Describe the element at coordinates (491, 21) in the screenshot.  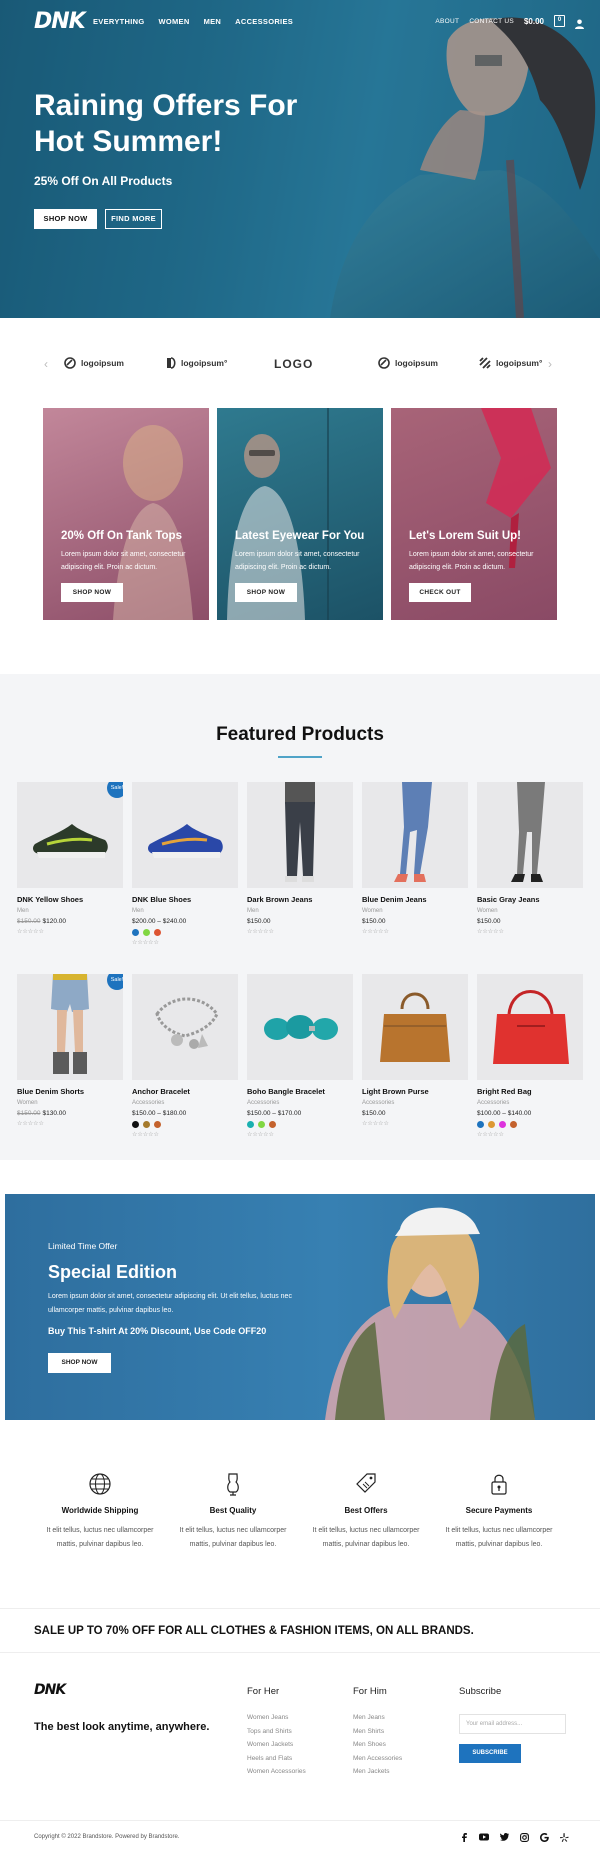
I see `contact-link: CONTACT US` at that location.